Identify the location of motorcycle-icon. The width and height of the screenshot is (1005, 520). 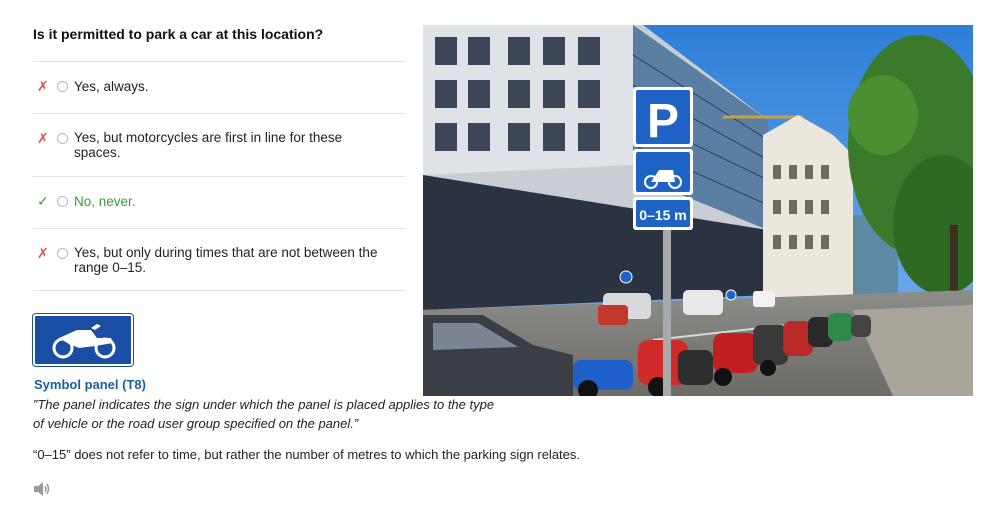
(84, 341).